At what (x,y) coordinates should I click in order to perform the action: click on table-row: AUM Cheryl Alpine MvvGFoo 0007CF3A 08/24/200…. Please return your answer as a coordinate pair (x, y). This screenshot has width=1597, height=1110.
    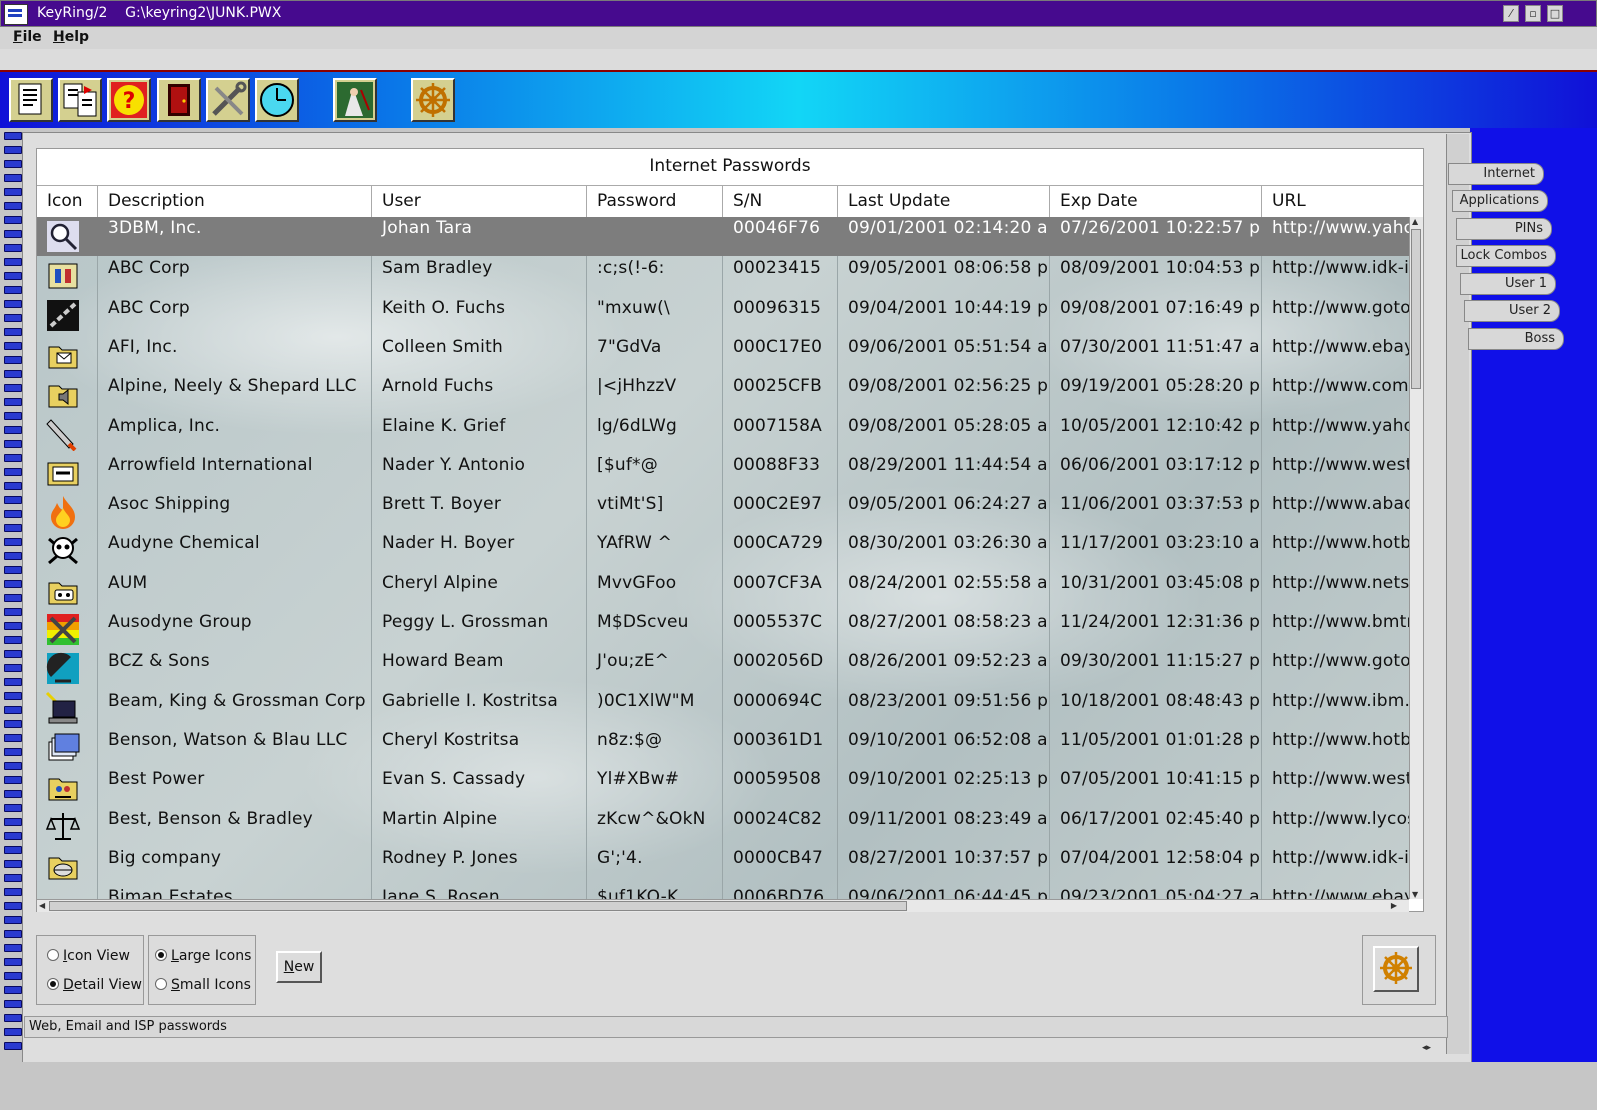
    Looking at the image, I should click on (723, 590).